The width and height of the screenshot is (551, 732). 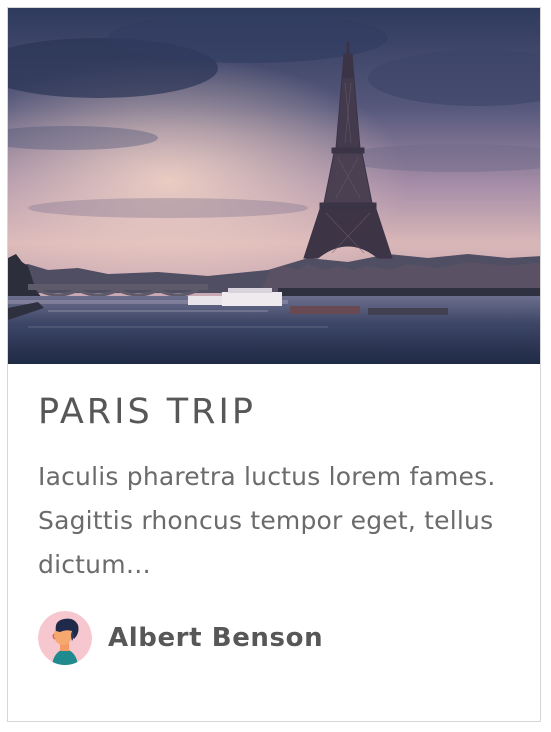 I want to click on card-title: PARIS TRIP, so click(x=147, y=412).